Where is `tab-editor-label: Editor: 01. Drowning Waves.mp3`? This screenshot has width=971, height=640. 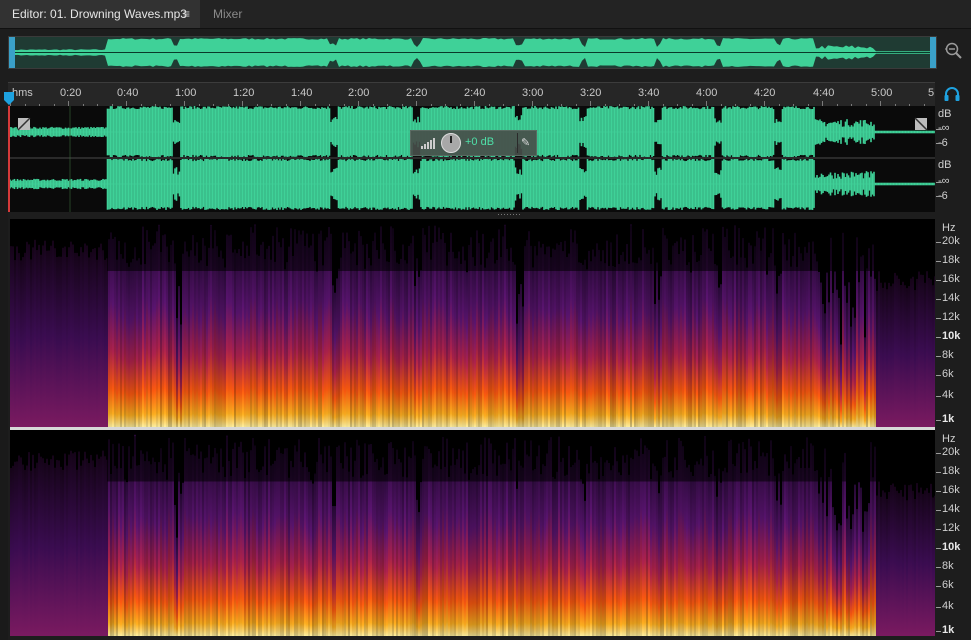
tab-editor-label: Editor: 01. Drowning Waves.mp3 is located at coordinates (99, 14).